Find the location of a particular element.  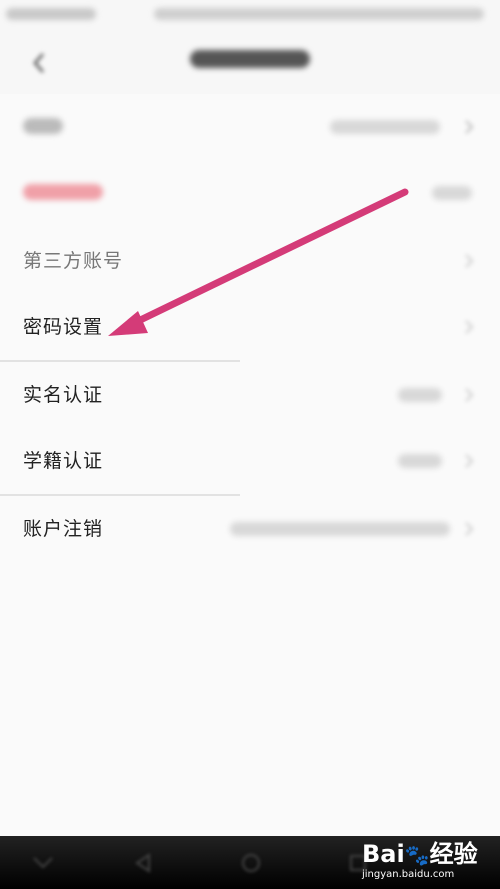

phone-row-blurred is located at coordinates (250, 127).